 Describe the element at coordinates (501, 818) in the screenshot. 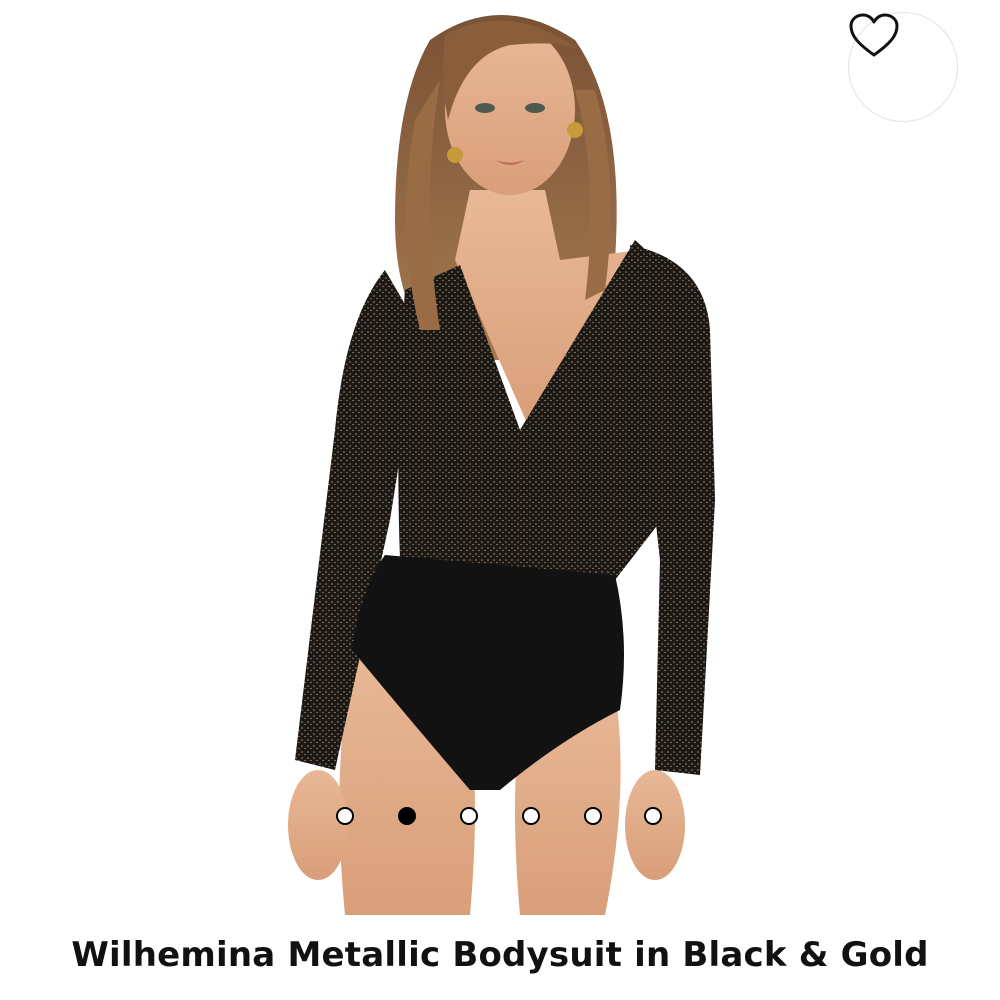

I see `image-carousel-dots` at that location.